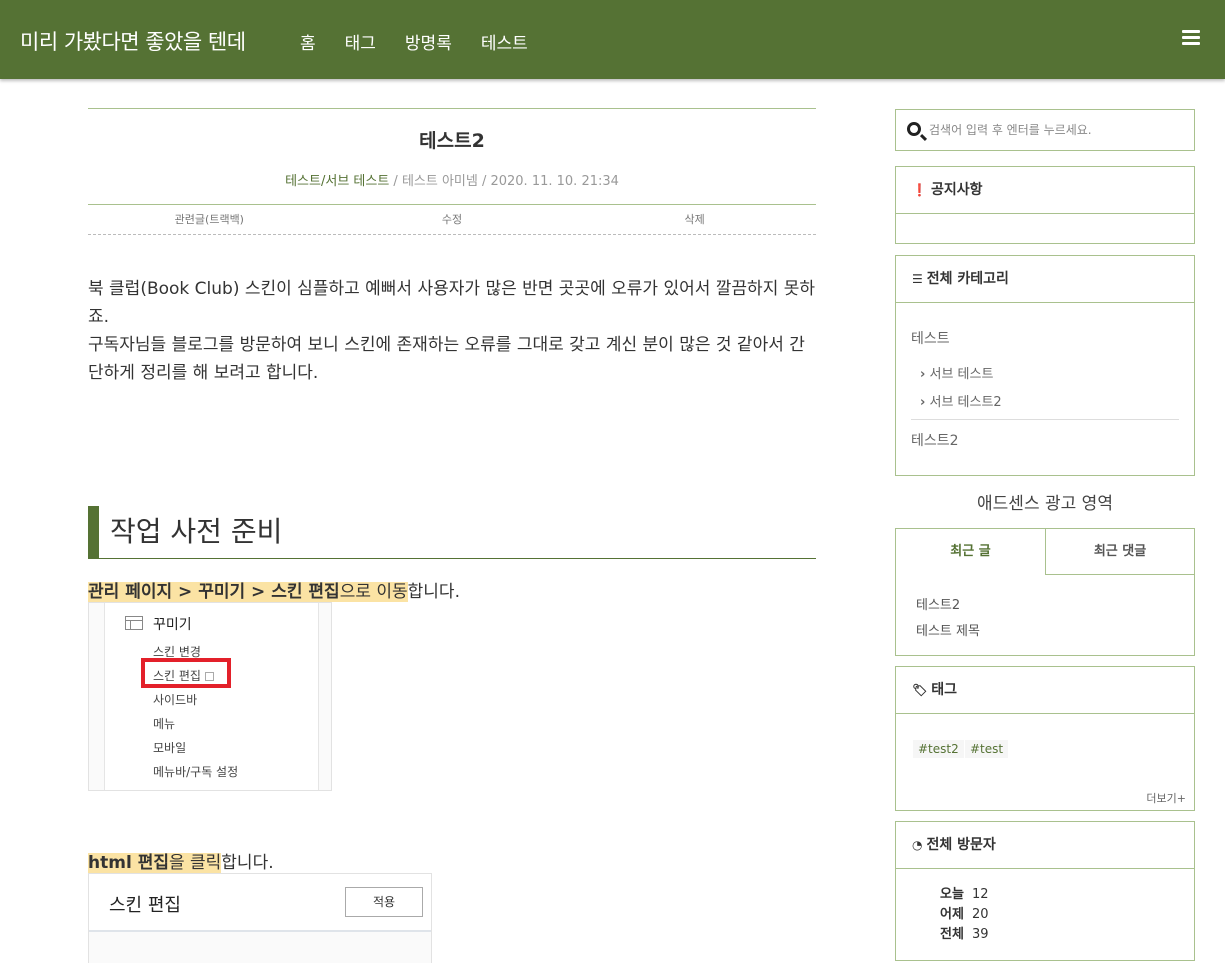  I want to click on search-box, so click(1045, 130).